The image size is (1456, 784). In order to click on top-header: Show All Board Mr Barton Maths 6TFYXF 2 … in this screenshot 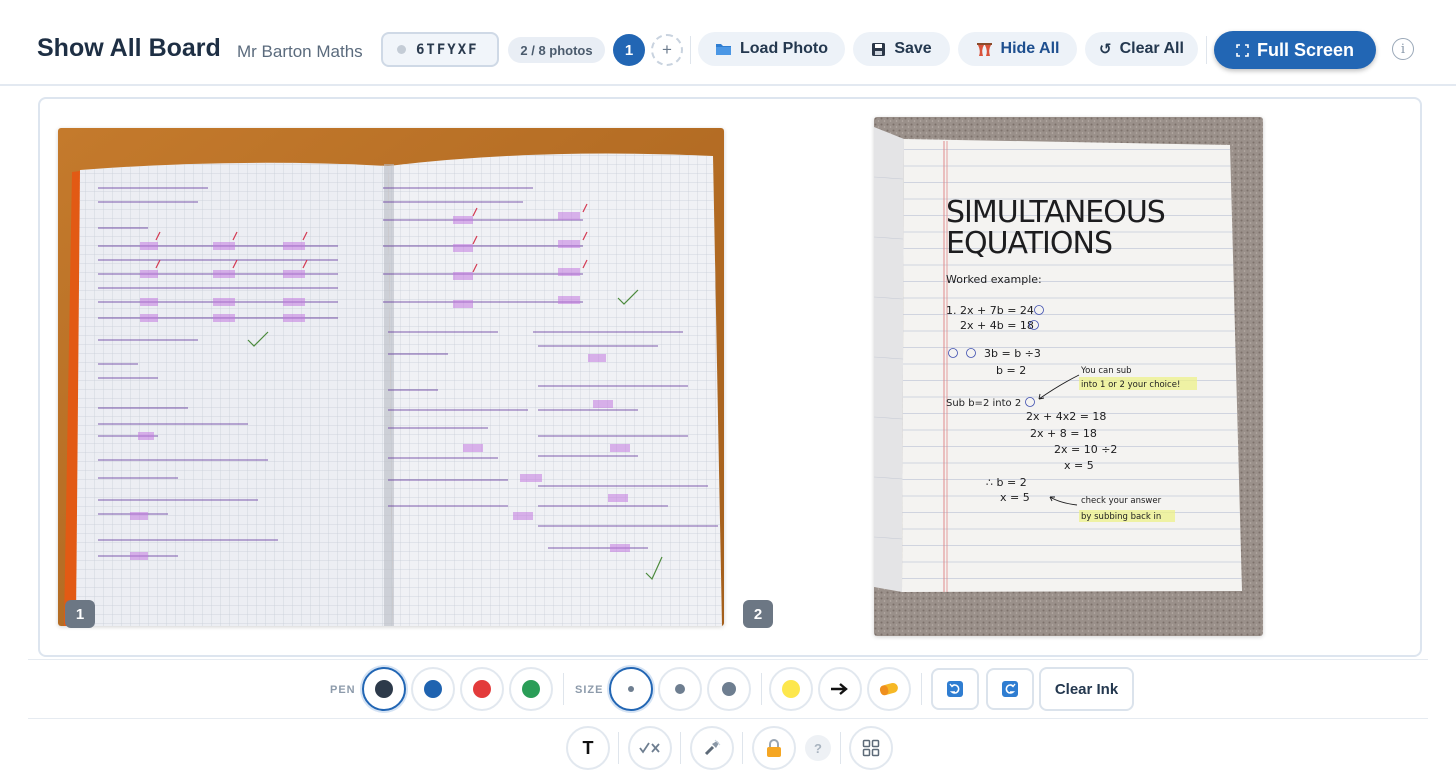, I will do `click(728, 43)`.